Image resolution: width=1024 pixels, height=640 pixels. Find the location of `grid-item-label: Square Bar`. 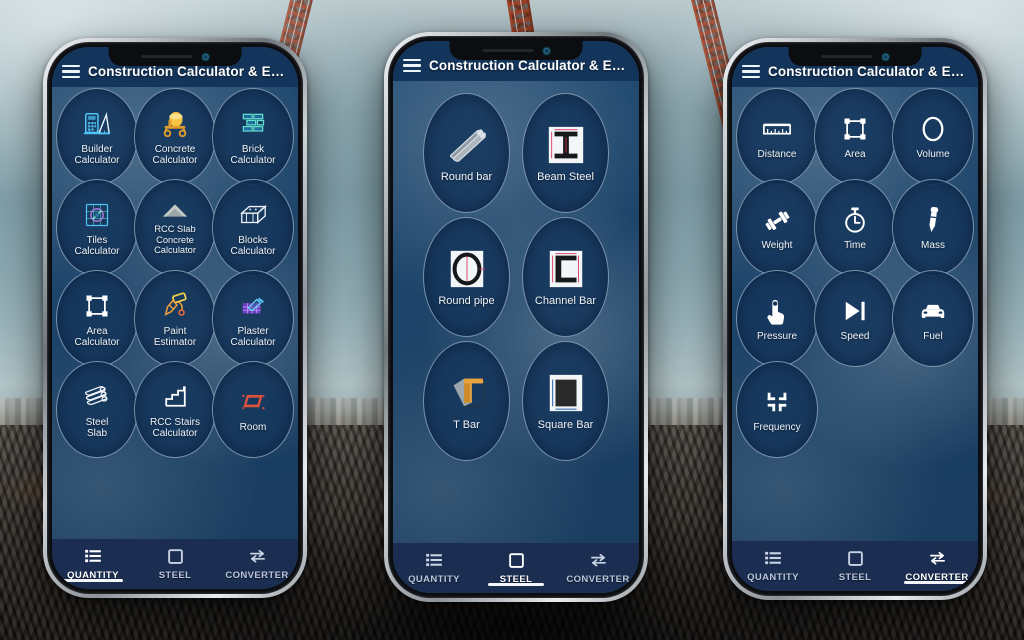

grid-item-label: Square Bar is located at coordinates (565, 425).